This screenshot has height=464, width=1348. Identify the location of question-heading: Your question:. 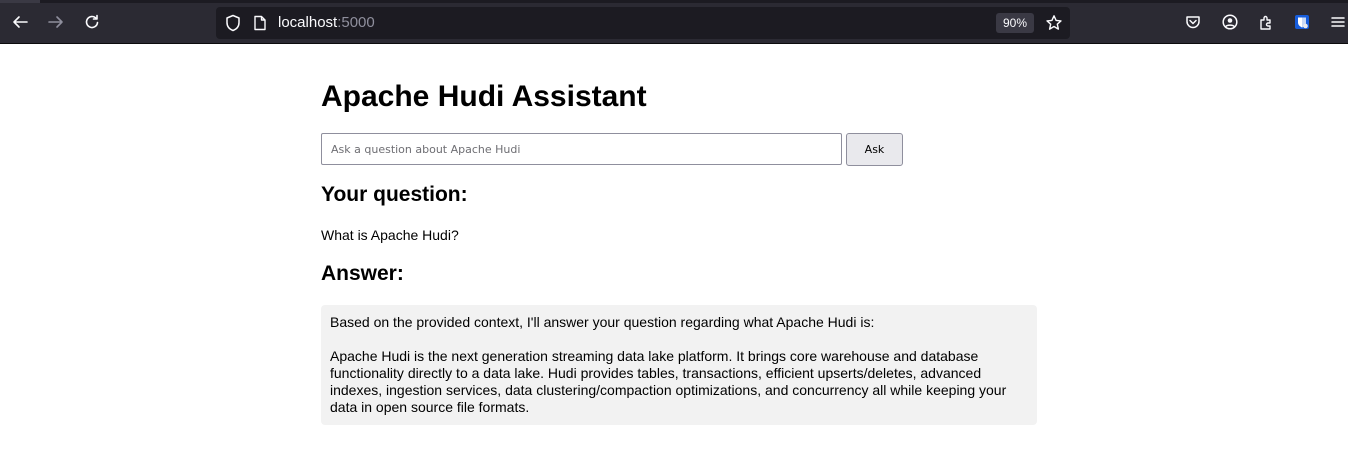
(394, 194).